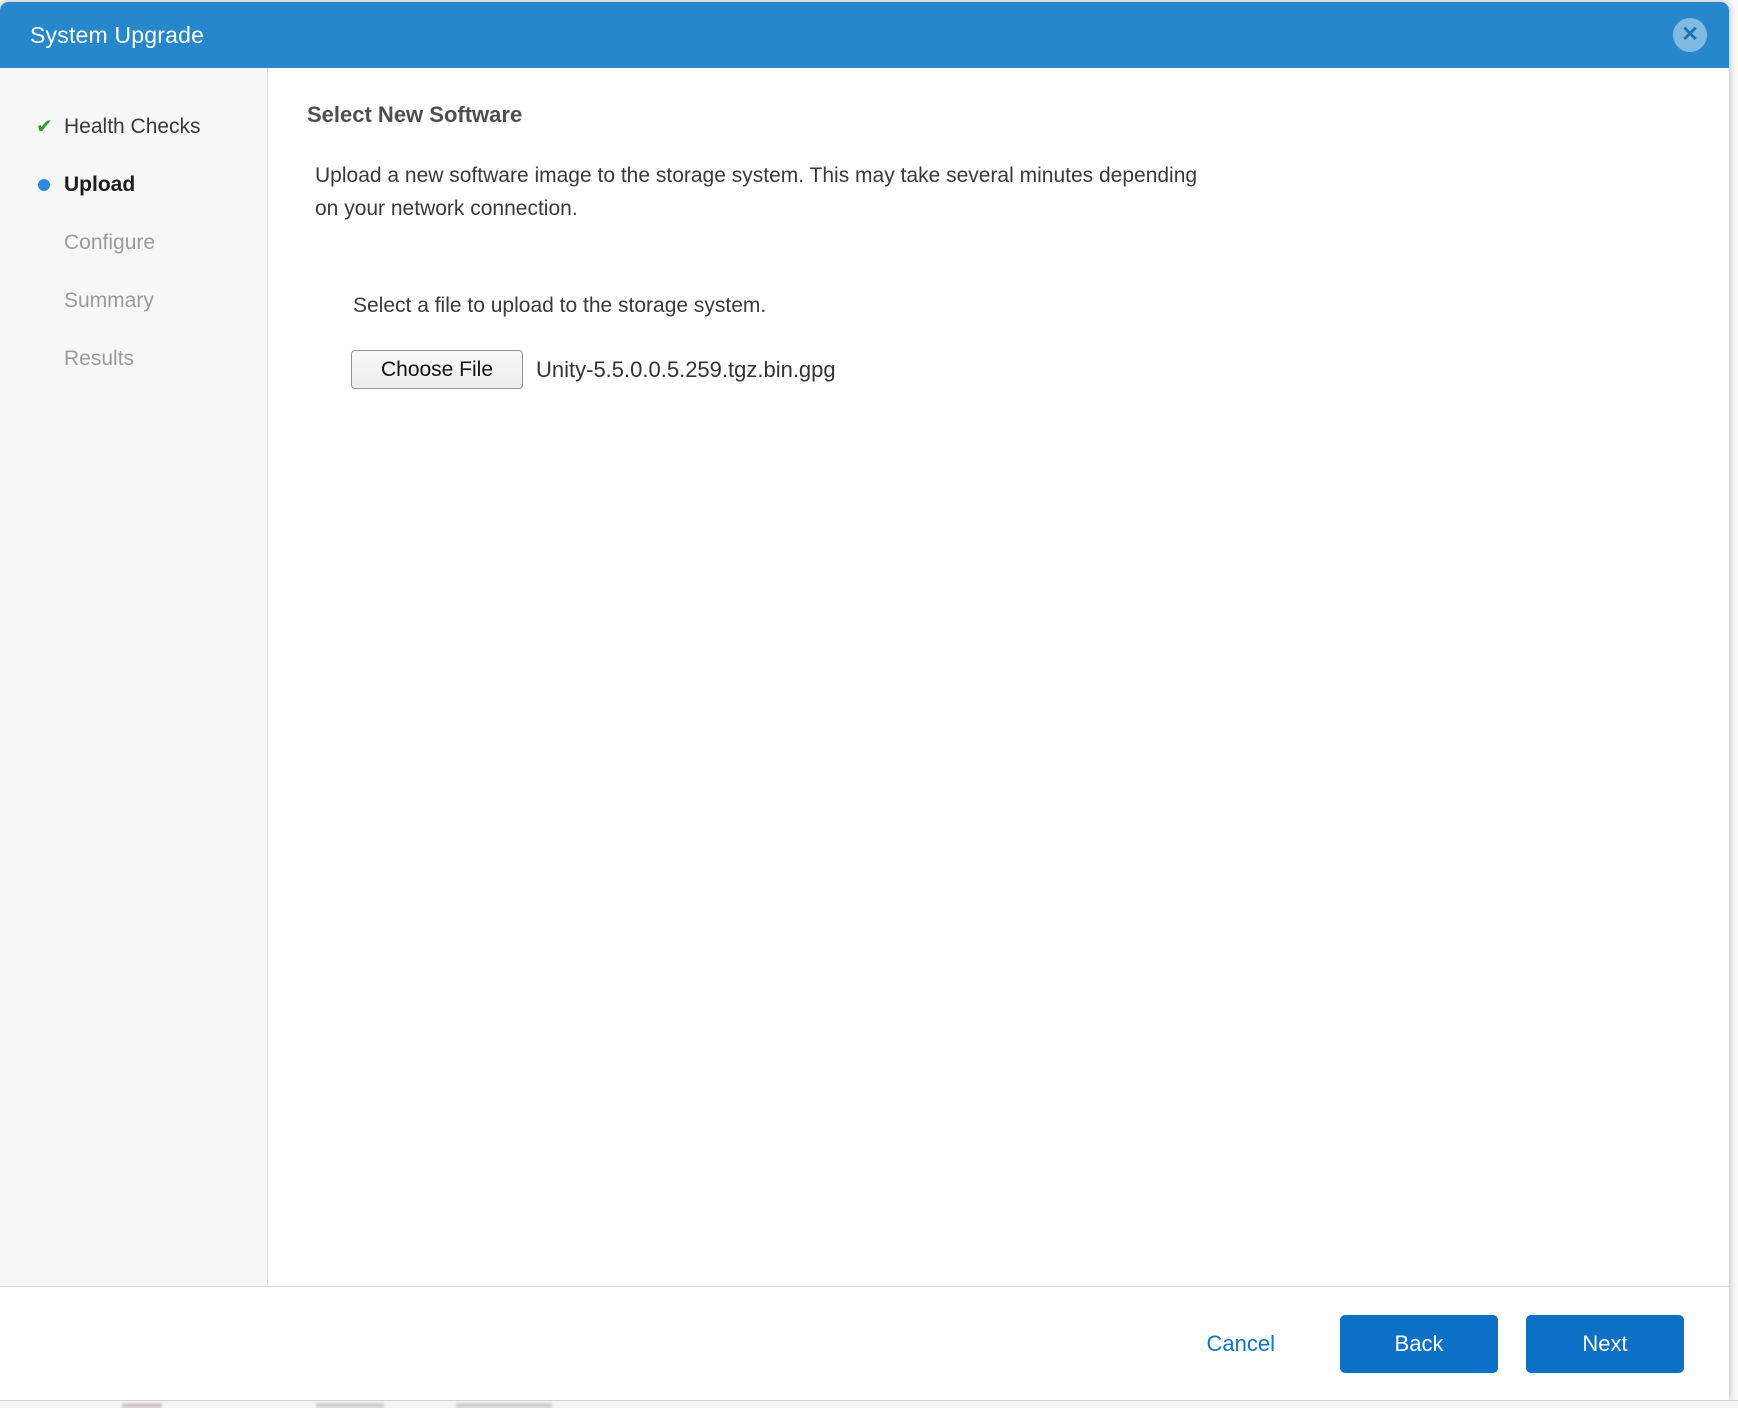 Image resolution: width=1738 pixels, height=1408 pixels. I want to click on step-results: Results, so click(133, 359).